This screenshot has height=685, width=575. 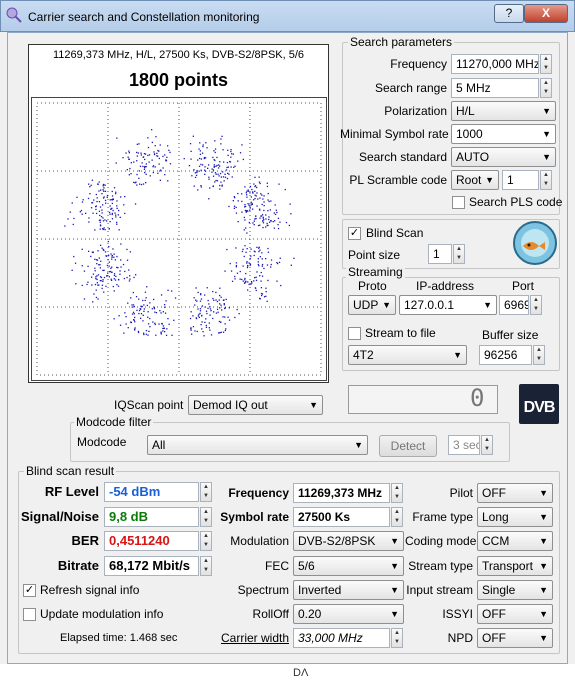 What do you see at coordinates (539, 355) in the screenshot?
I see `buffer-size-spinner: ▲ ▼` at bounding box center [539, 355].